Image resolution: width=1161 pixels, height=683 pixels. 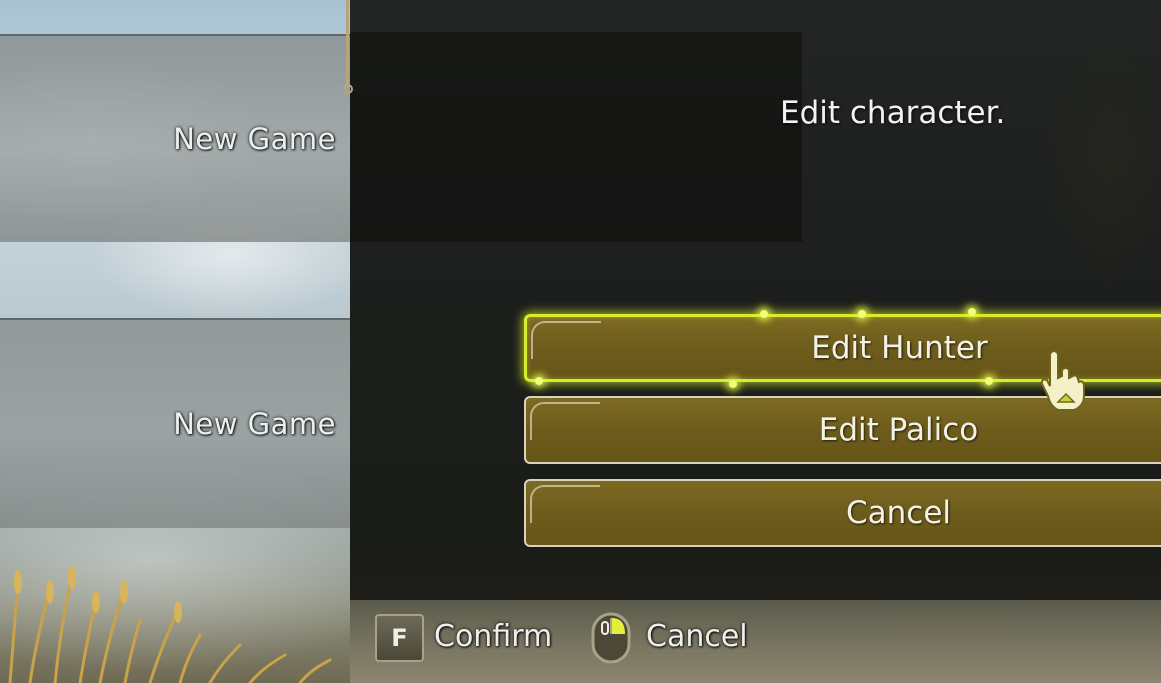 What do you see at coordinates (898, 513) in the screenshot?
I see `cancel-label: Cancel` at bounding box center [898, 513].